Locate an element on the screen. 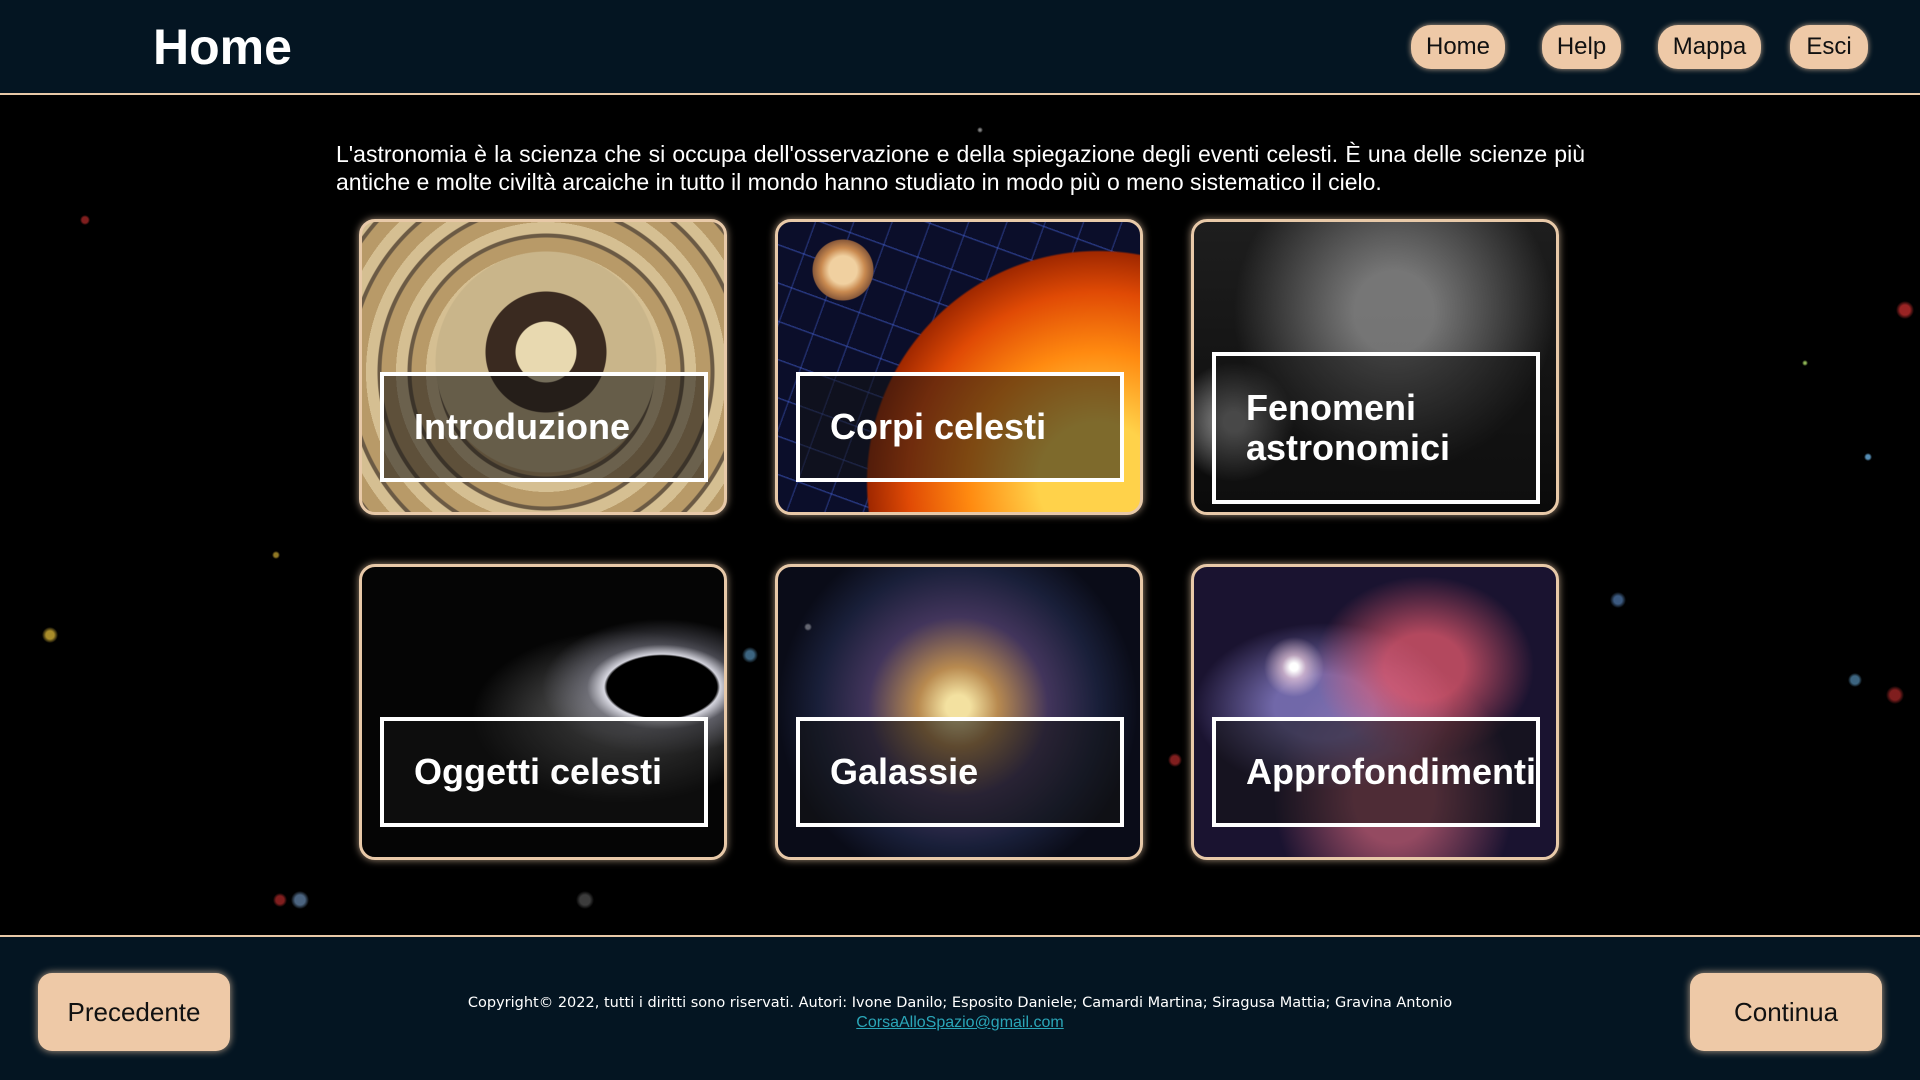 The image size is (1920, 1080). nav-home-button: Home is located at coordinates (1458, 47).